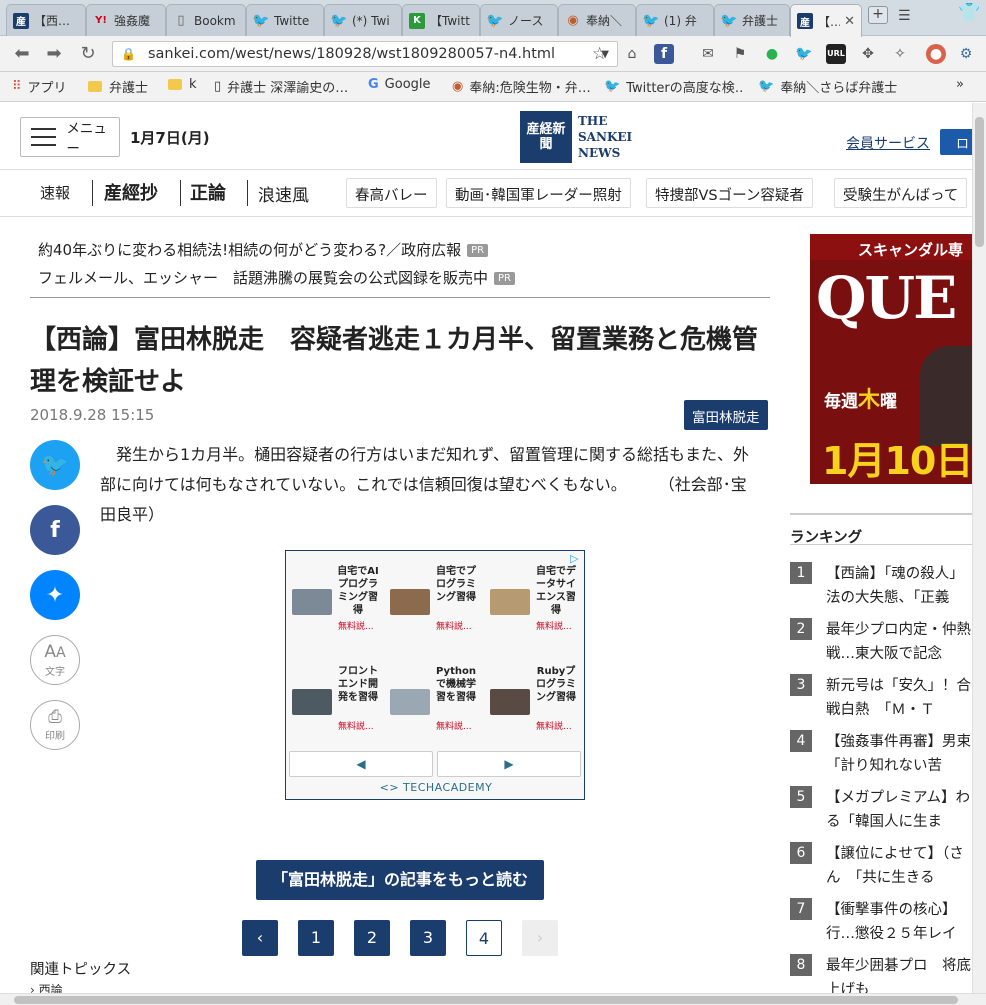  Describe the element at coordinates (708, 54) in the screenshot. I see `mail-icon: ✉` at that location.